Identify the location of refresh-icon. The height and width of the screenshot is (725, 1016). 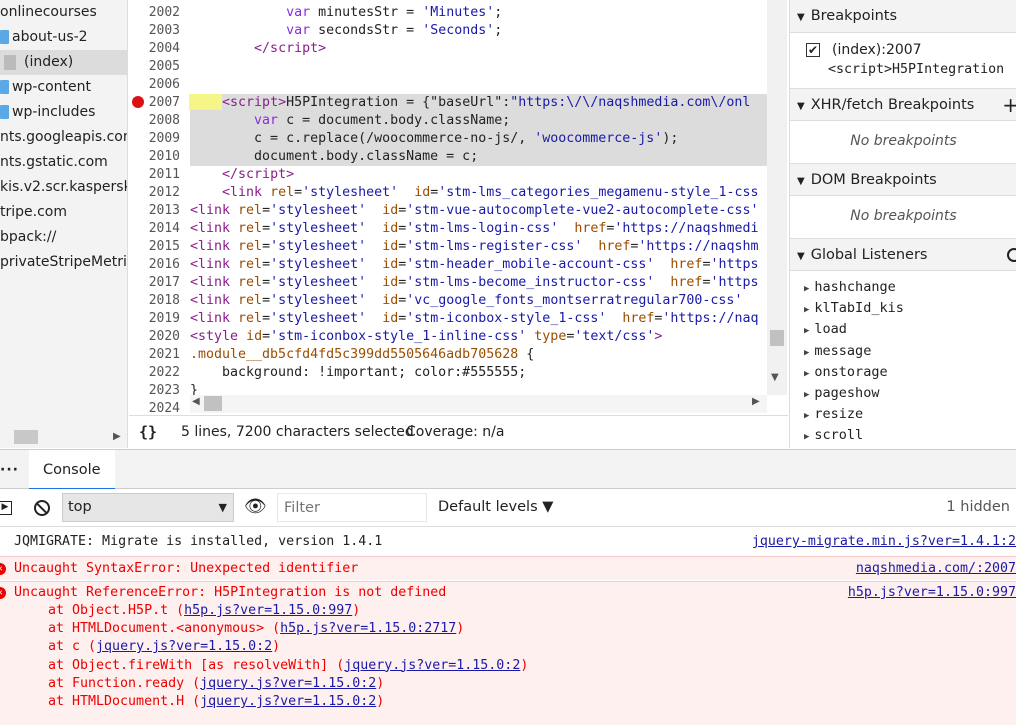
(1011, 255).